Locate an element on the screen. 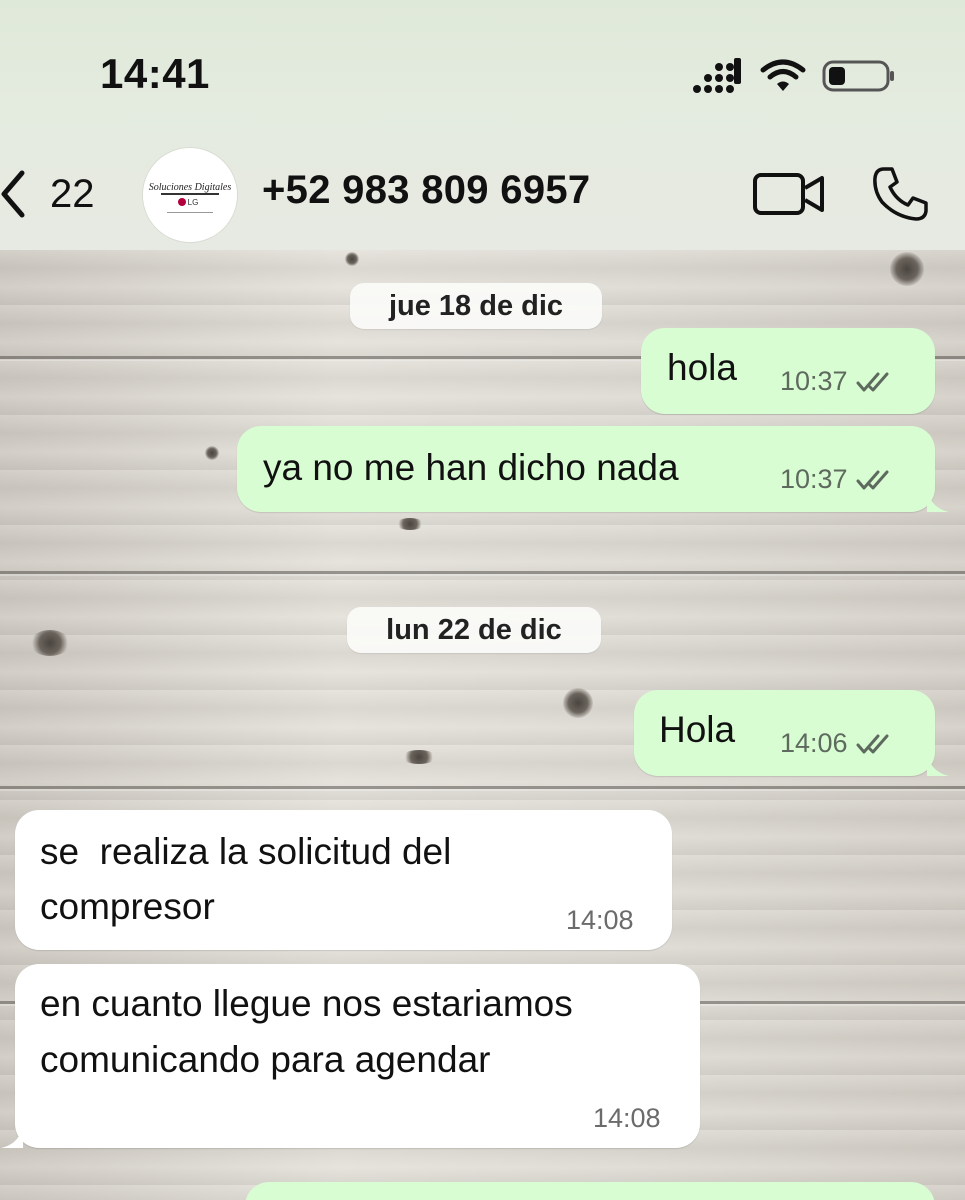 This screenshot has height=1200, width=965. business-logo-image: Soluciones Digitales LG is located at coordinates (190, 195).